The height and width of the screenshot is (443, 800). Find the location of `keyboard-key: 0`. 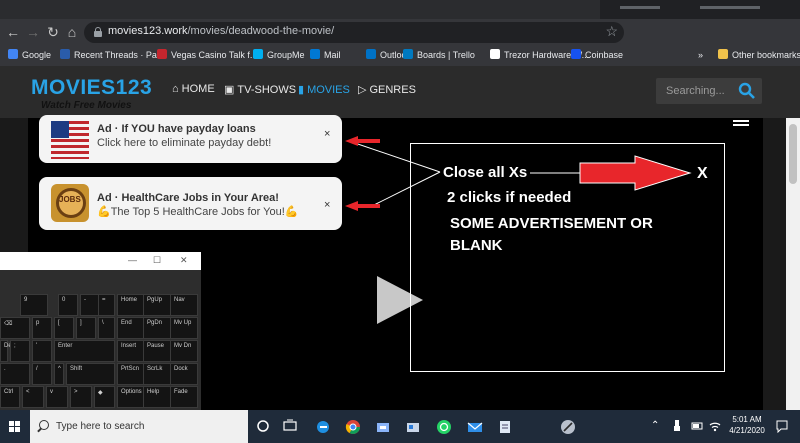

keyboard-key: 0 is located at coordinates (68, 305).